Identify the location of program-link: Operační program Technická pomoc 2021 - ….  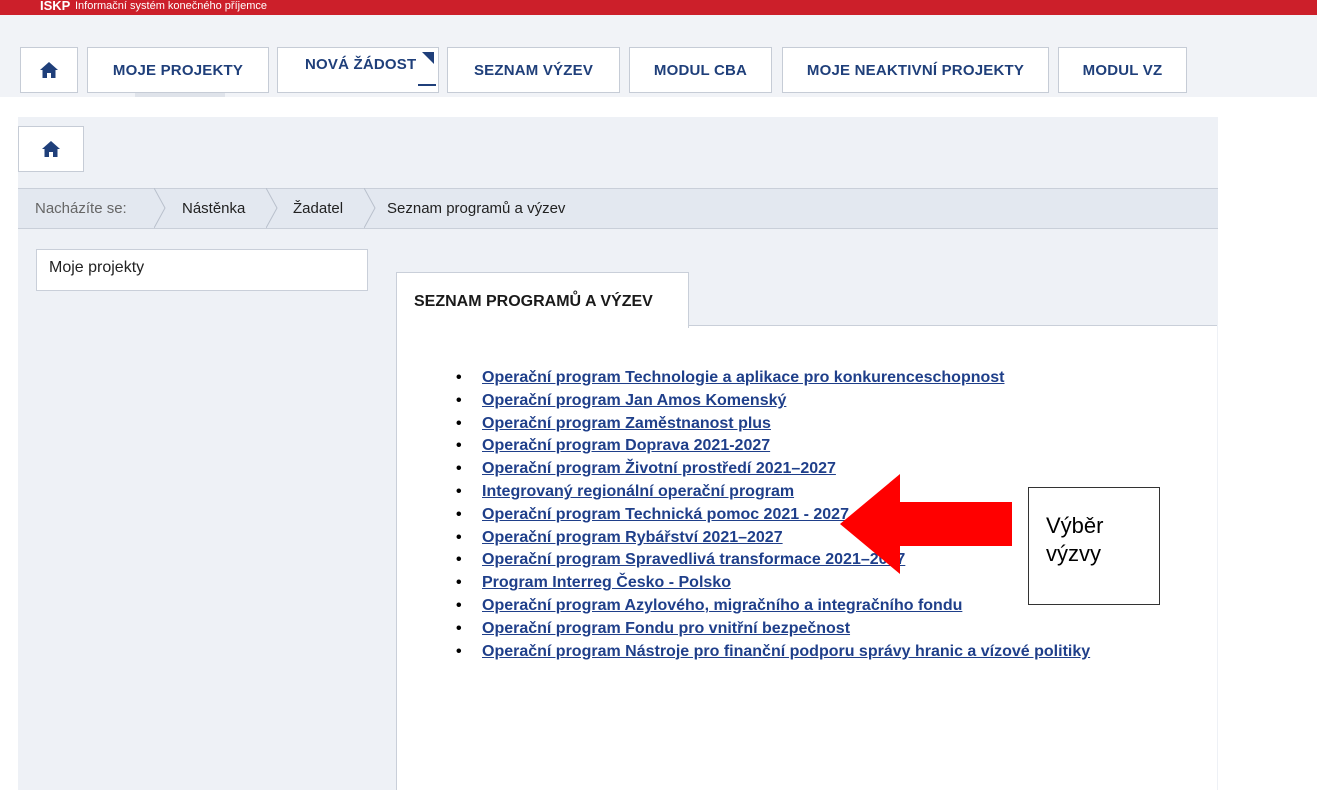
(665, 514).